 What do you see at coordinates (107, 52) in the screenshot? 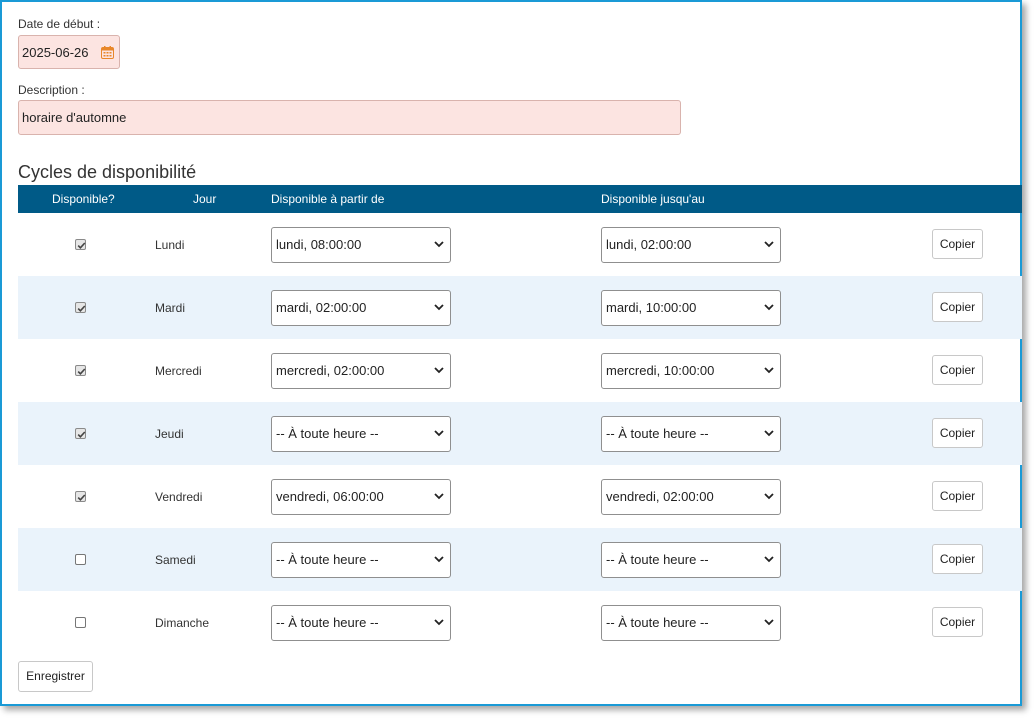
I see `calendar-icon` at bounding box center [107, 52].